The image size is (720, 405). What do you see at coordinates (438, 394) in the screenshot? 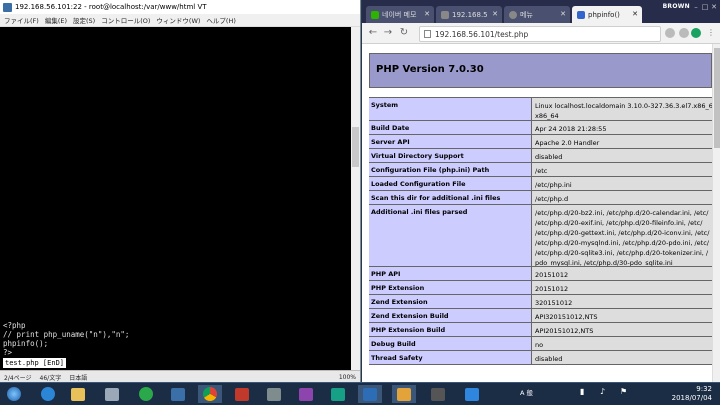
I see `taskbar-app7` at bounding box center [438, 394].